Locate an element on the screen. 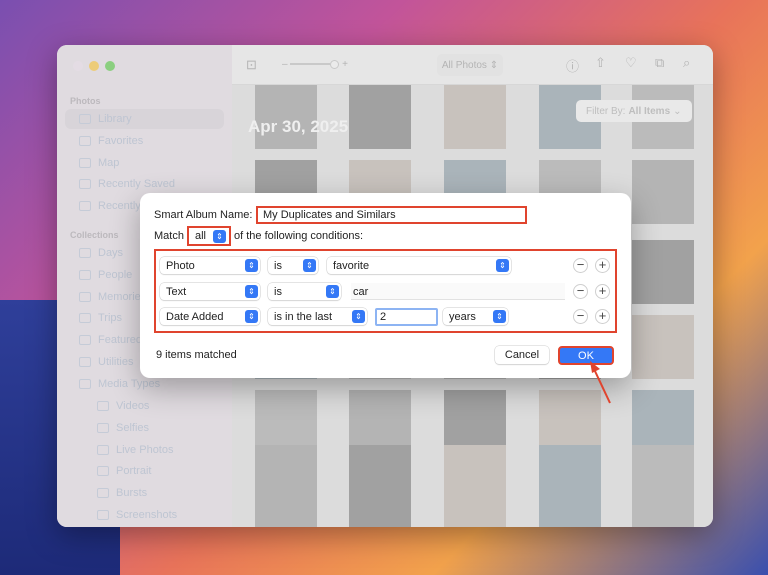  unit-label: years is located at coordinates (462, 316).